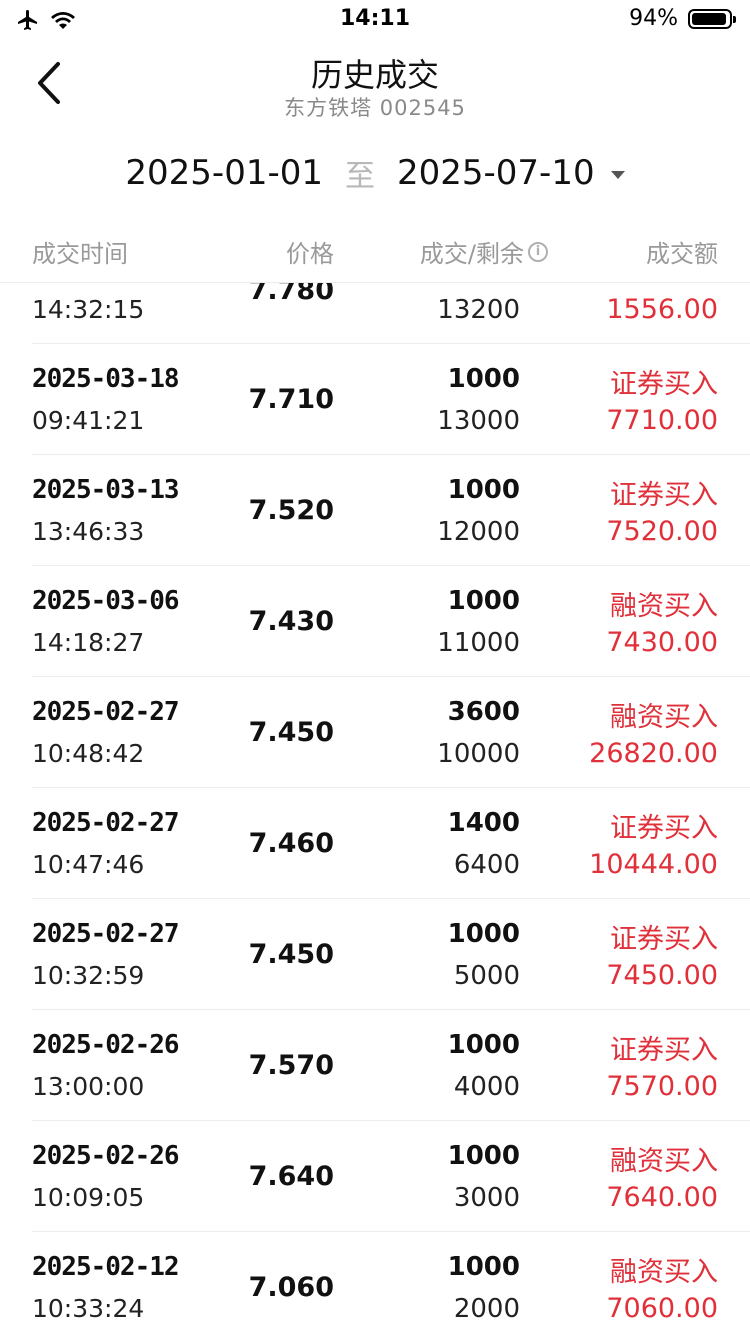  What do you see at coordinates (88, 864) in the screenshot?
I see `trade-time: 10:47:46` at bounding box center [88, 864].